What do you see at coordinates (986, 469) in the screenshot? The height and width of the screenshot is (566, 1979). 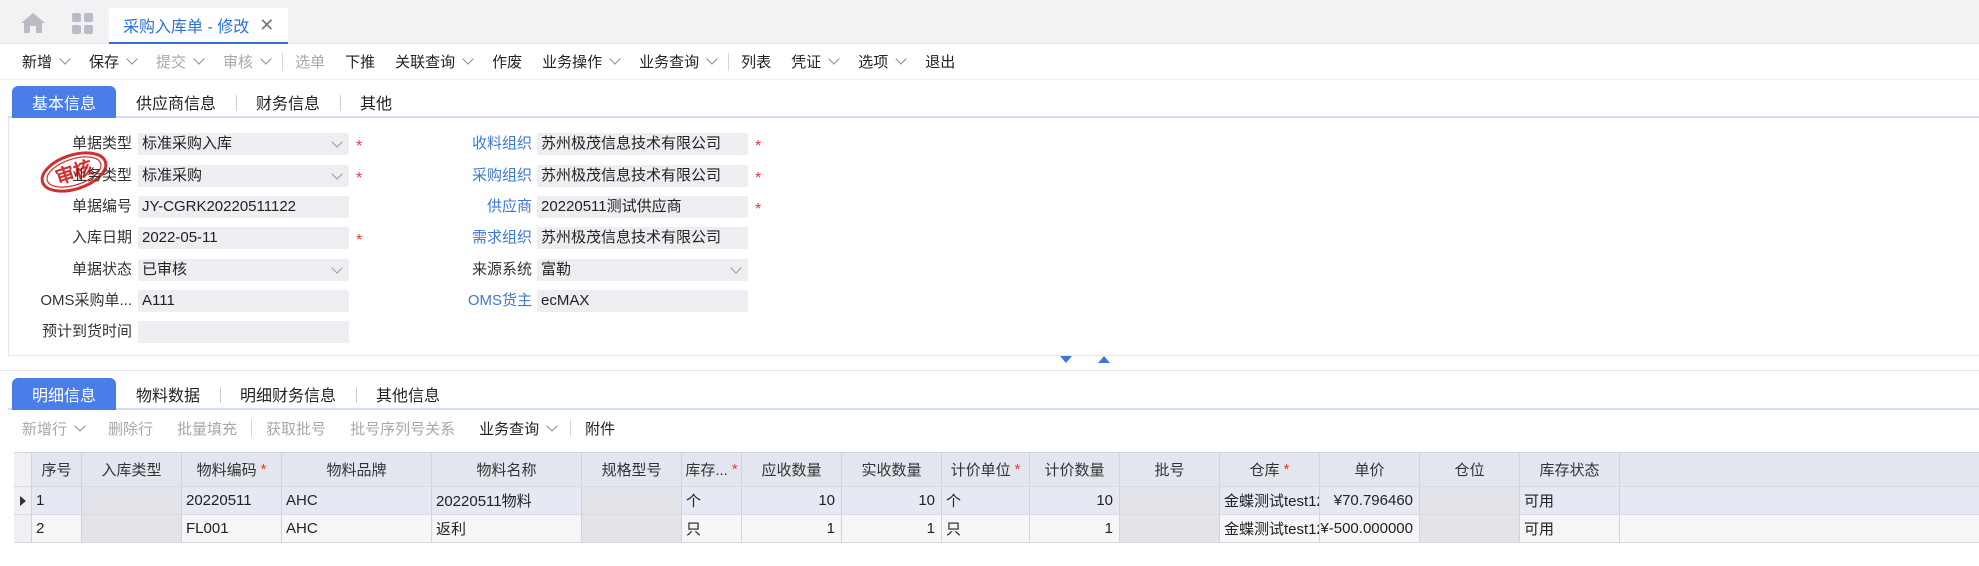 I see `grid-header-cell: 计价单位 *` at bounding box center [986, 469].